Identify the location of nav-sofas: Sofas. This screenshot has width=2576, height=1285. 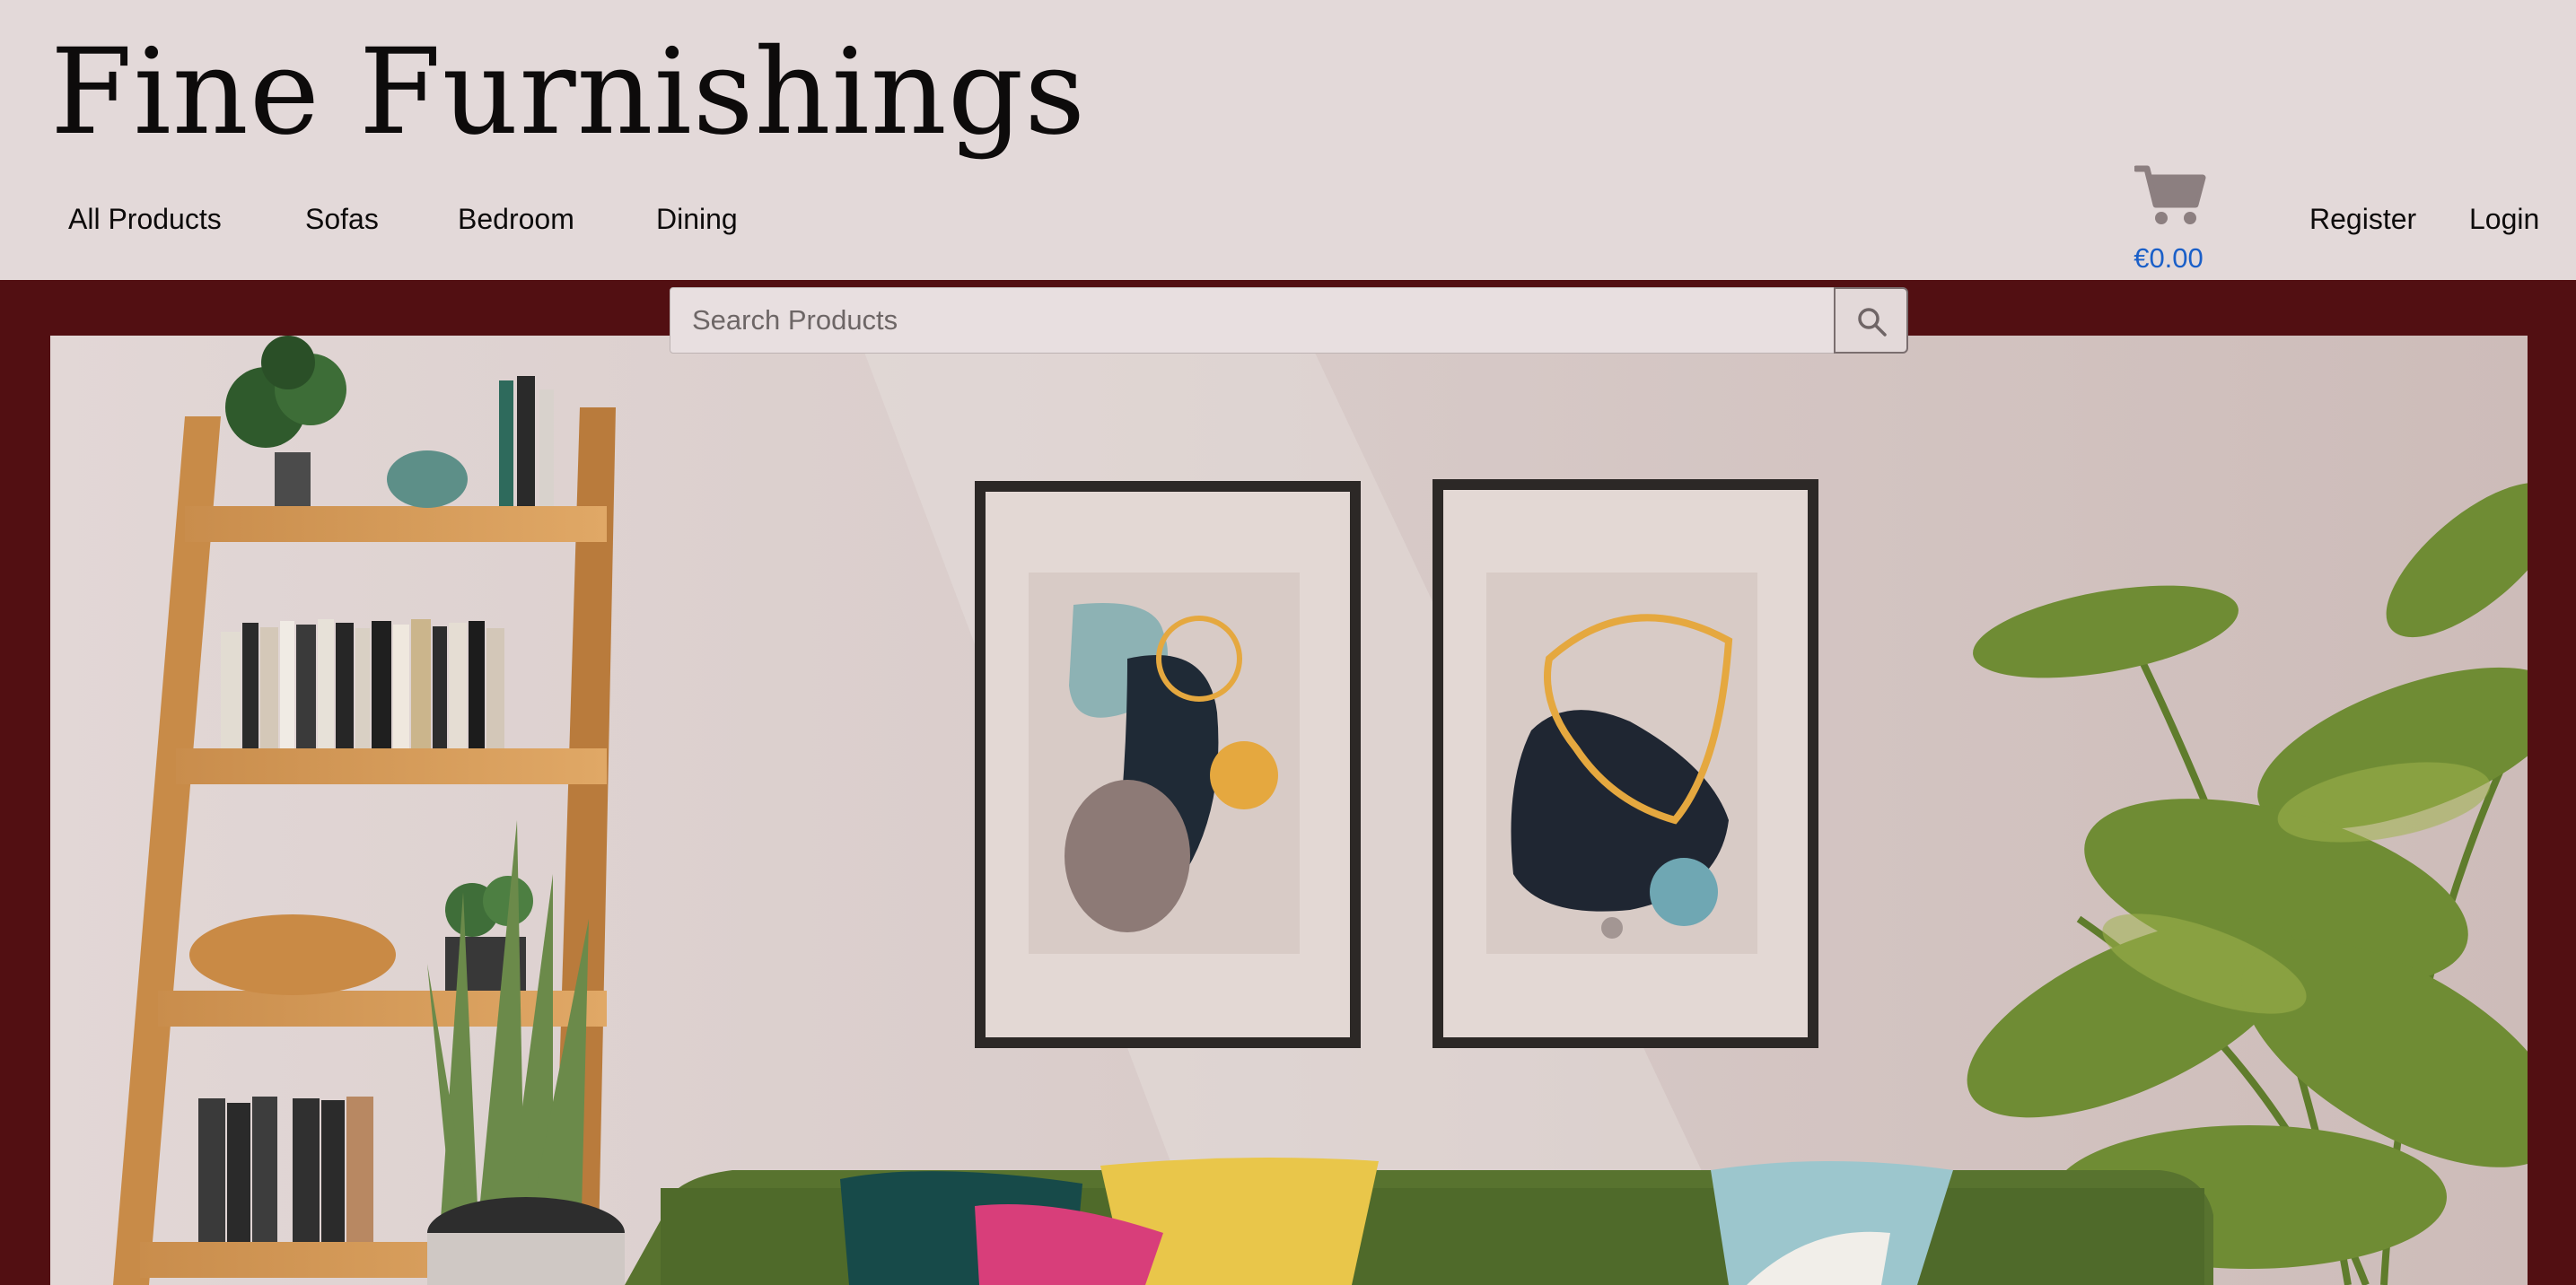
(342, 218).